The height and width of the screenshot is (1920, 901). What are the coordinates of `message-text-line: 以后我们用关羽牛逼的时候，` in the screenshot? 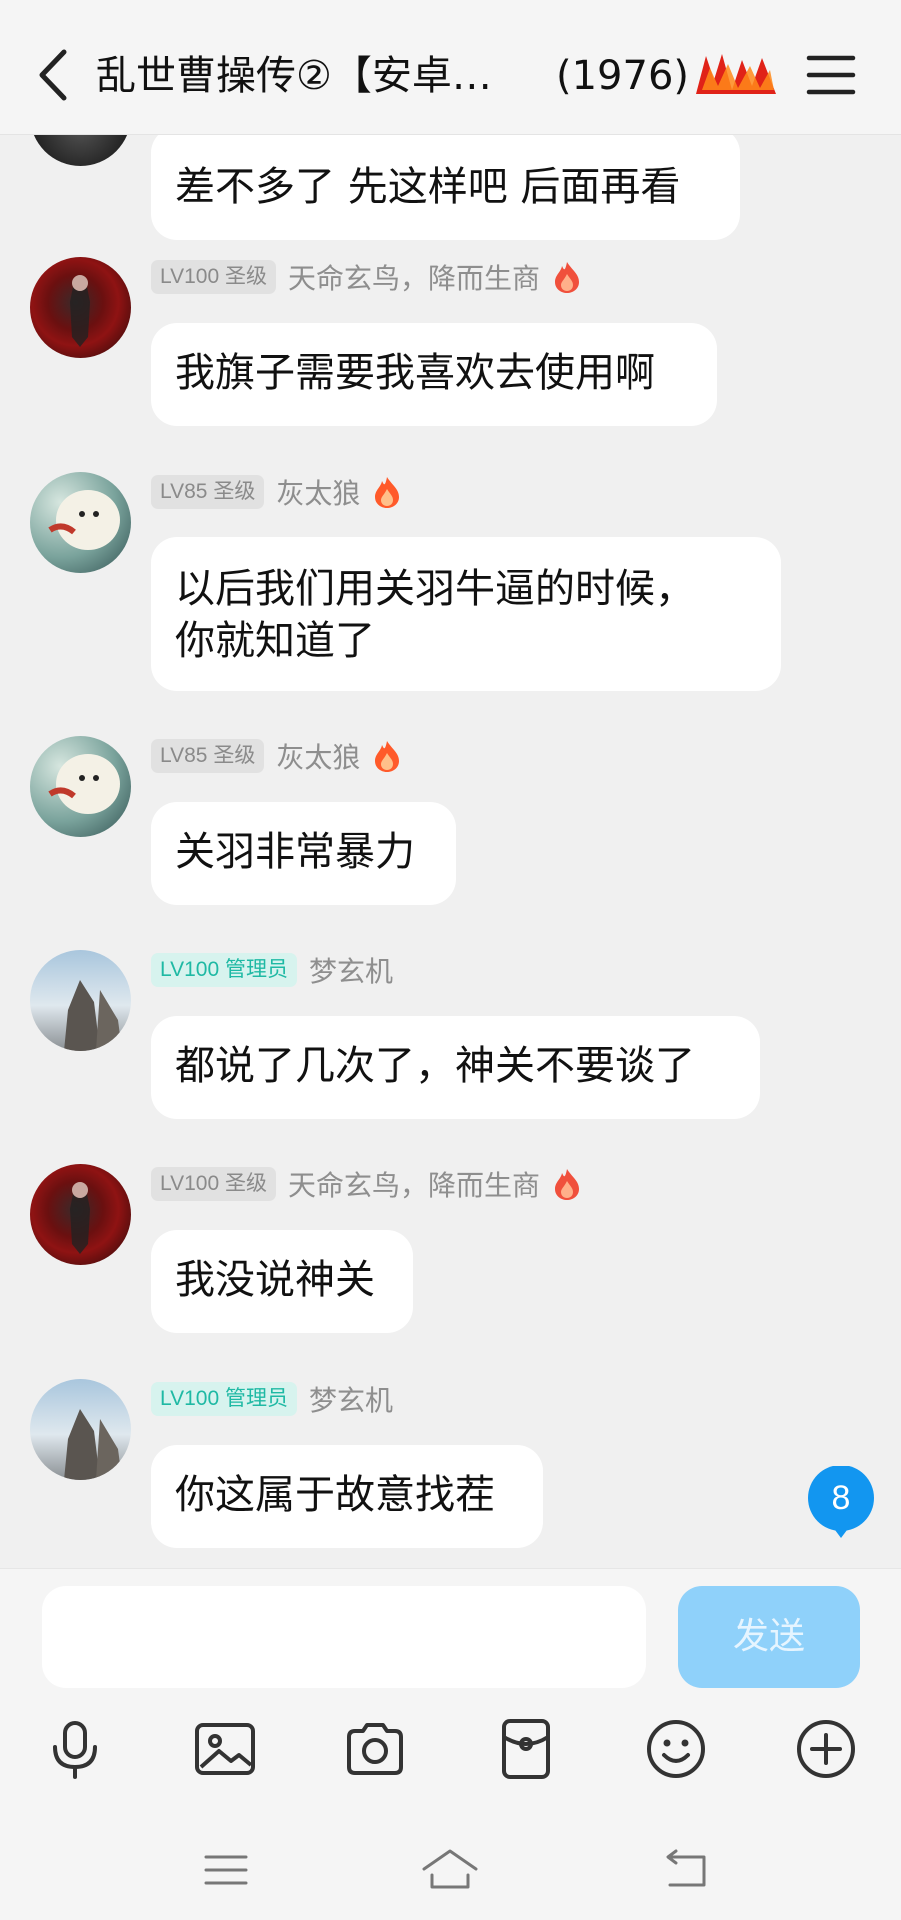 It's located at (435, 589).